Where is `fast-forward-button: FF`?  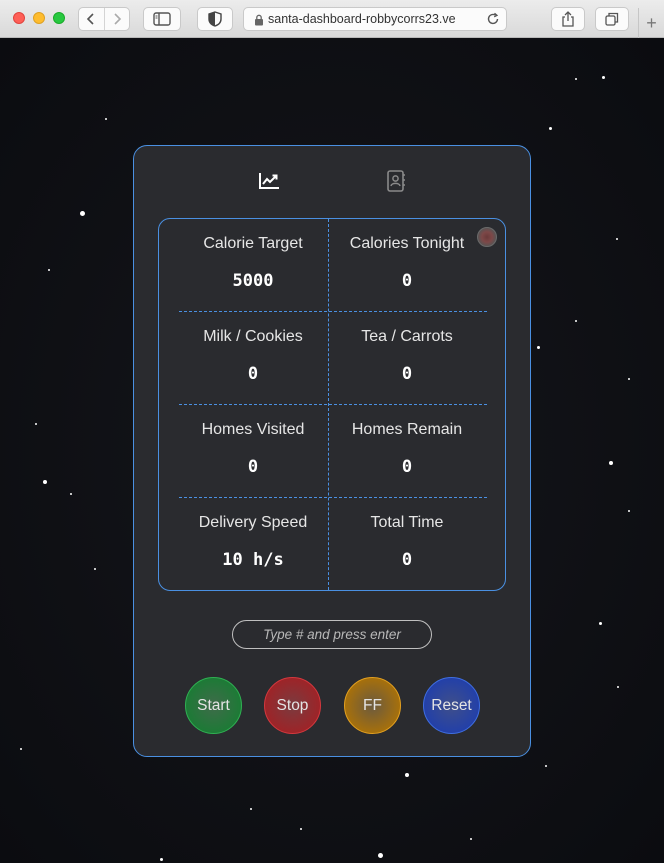
fast-forward-button: FF is located at coordinates (372, 705).